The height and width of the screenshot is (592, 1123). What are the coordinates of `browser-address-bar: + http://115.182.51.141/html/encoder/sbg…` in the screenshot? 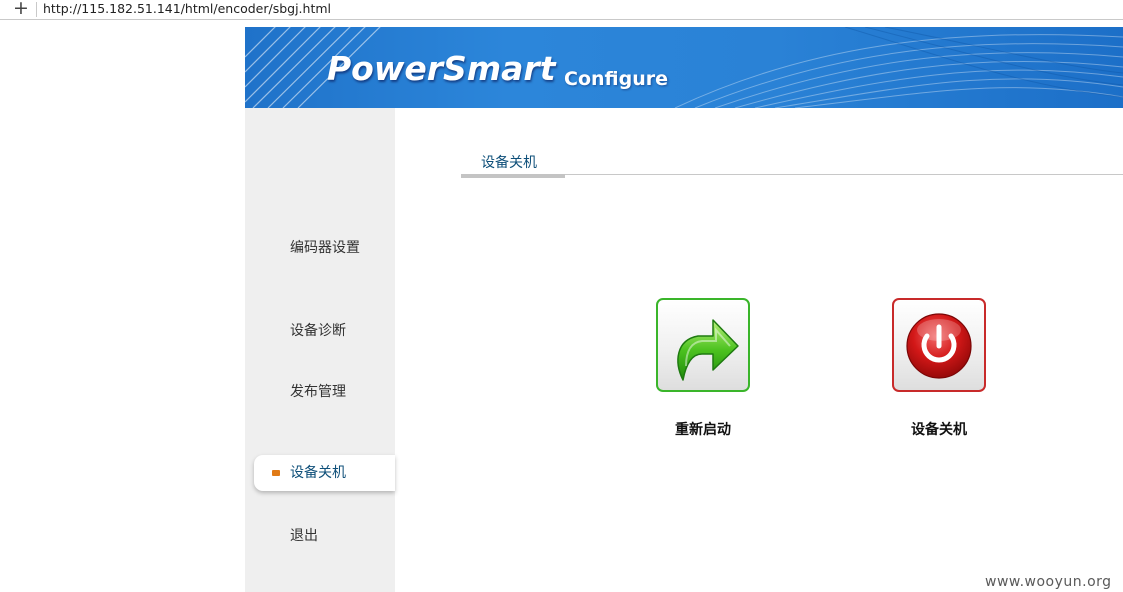 It's located at (561, 10).